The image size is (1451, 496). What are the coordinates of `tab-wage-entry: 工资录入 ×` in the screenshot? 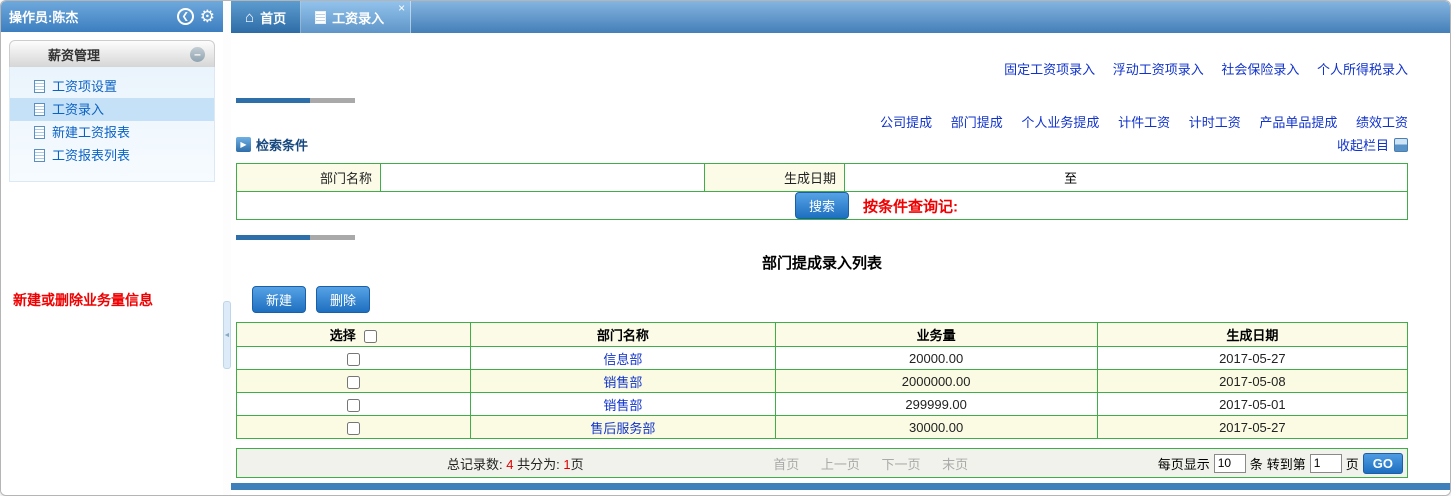 It's located at (356, 17).